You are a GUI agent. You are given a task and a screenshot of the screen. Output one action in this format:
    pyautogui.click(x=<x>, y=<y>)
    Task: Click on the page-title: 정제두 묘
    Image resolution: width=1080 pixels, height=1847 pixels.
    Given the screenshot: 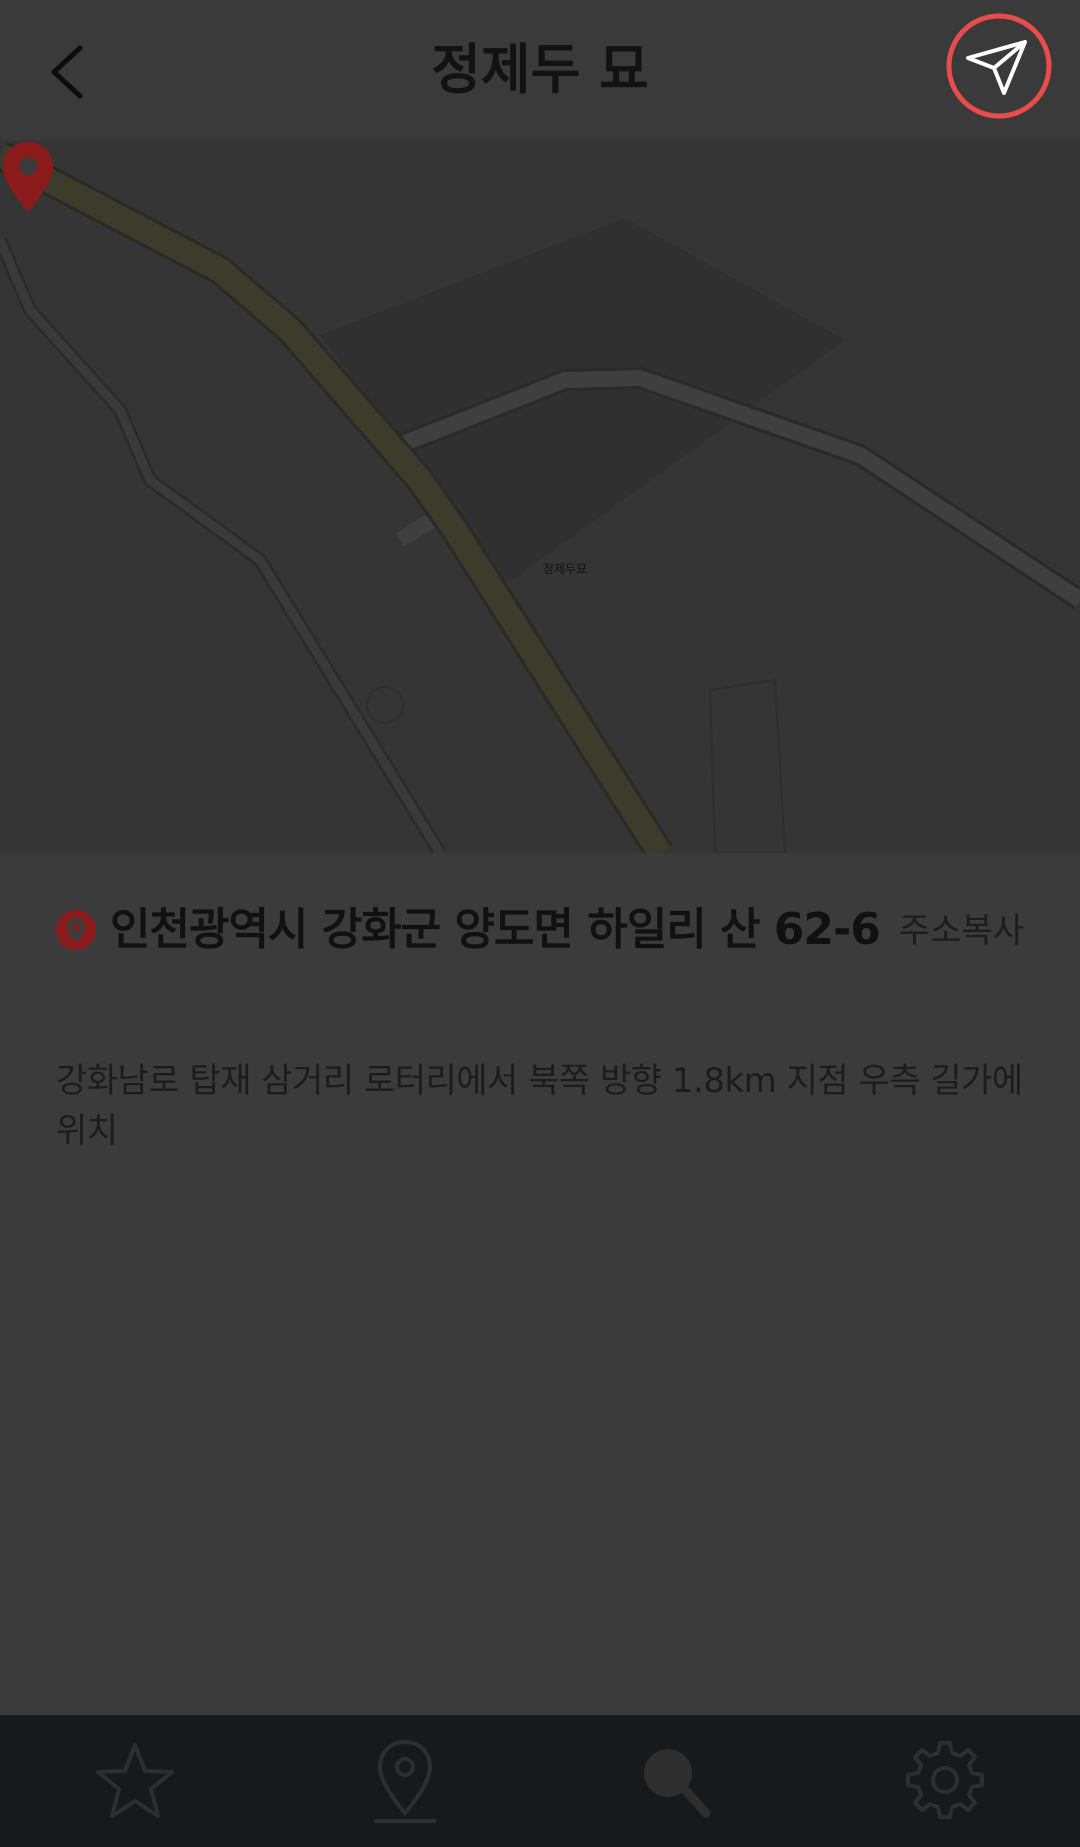 What is the action you would take?
    pyautogui.click(x=540, y=69)
    